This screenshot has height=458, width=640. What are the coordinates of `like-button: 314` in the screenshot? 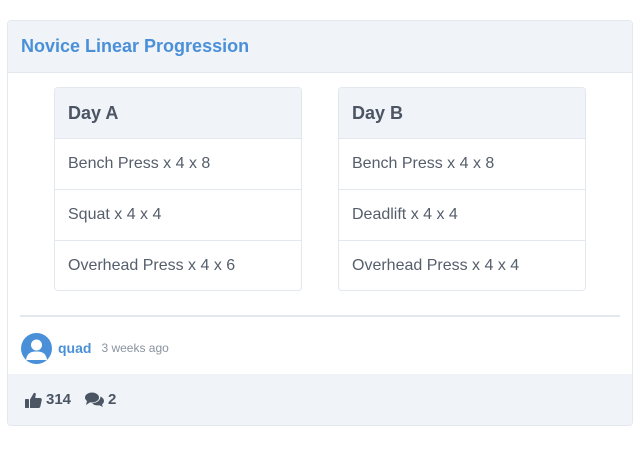 It's located at (48, 399).